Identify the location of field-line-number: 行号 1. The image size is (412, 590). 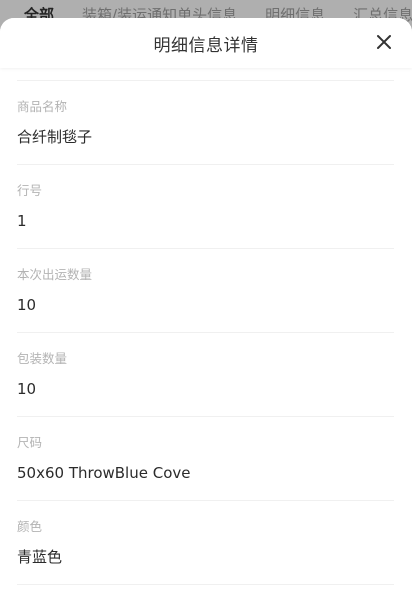
(205, 207).